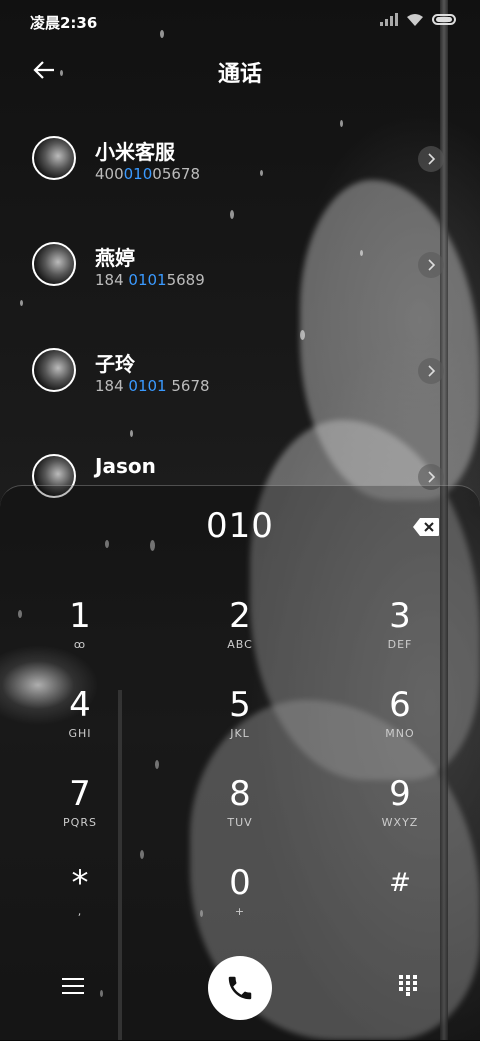  Describe the element at coordinates (400, 725) in the screenshot. I see `key-6: 6 MNO` at that location.